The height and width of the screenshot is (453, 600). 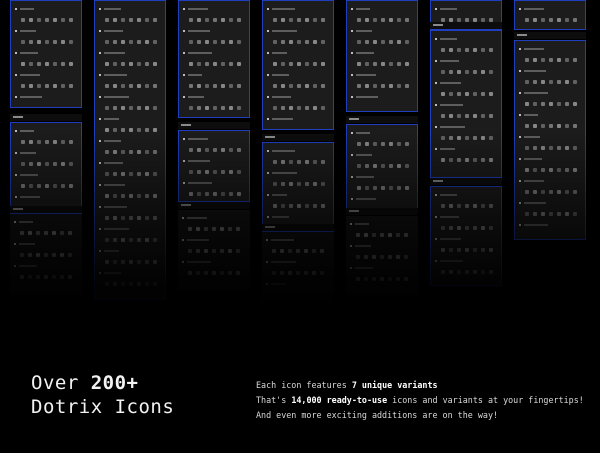 What do you see at coordinates (466, 181) in the screenshot?
I see `section-label` at bounding box center [466, 181].